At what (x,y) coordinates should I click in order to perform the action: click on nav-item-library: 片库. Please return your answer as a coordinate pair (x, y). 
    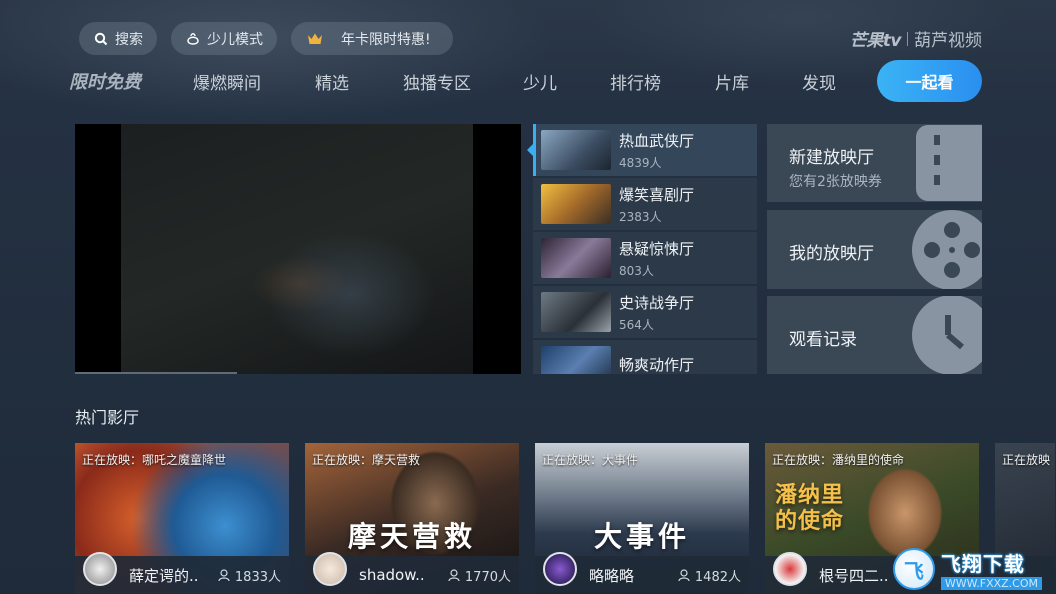
    Looking at the image, I should click on (732, 81).